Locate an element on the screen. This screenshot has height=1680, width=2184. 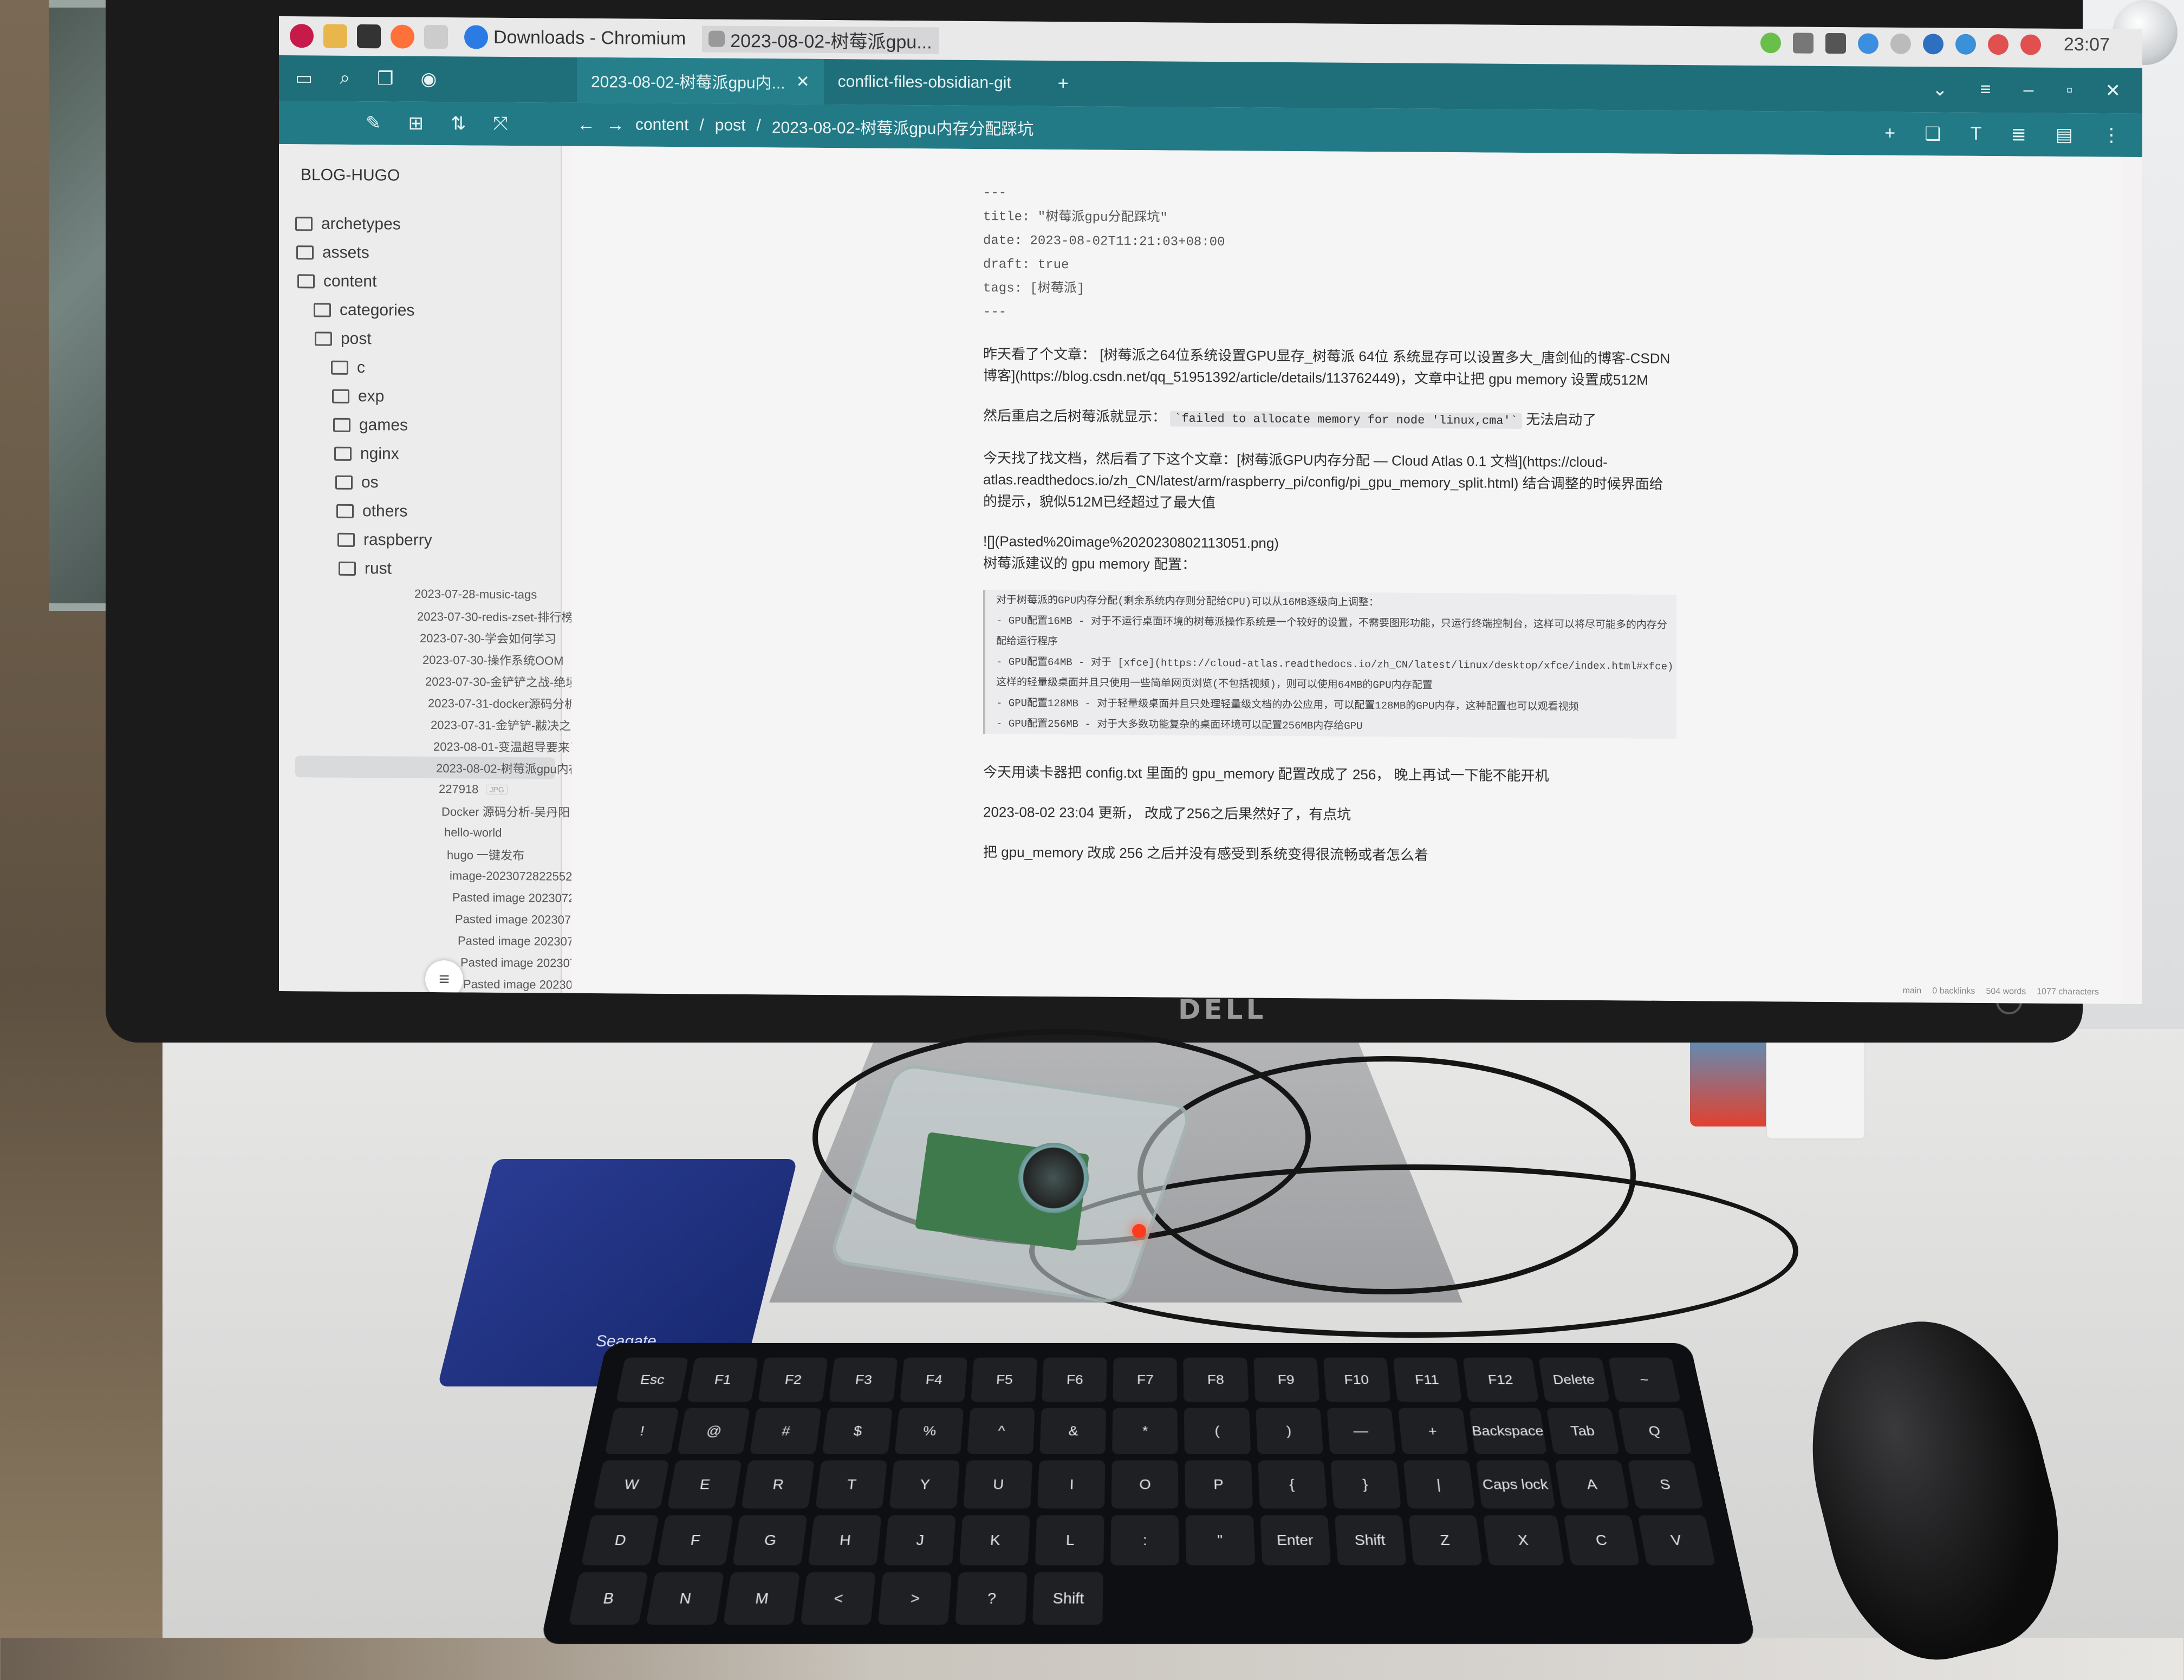
update-icon is located at coordinates (1770, 42).